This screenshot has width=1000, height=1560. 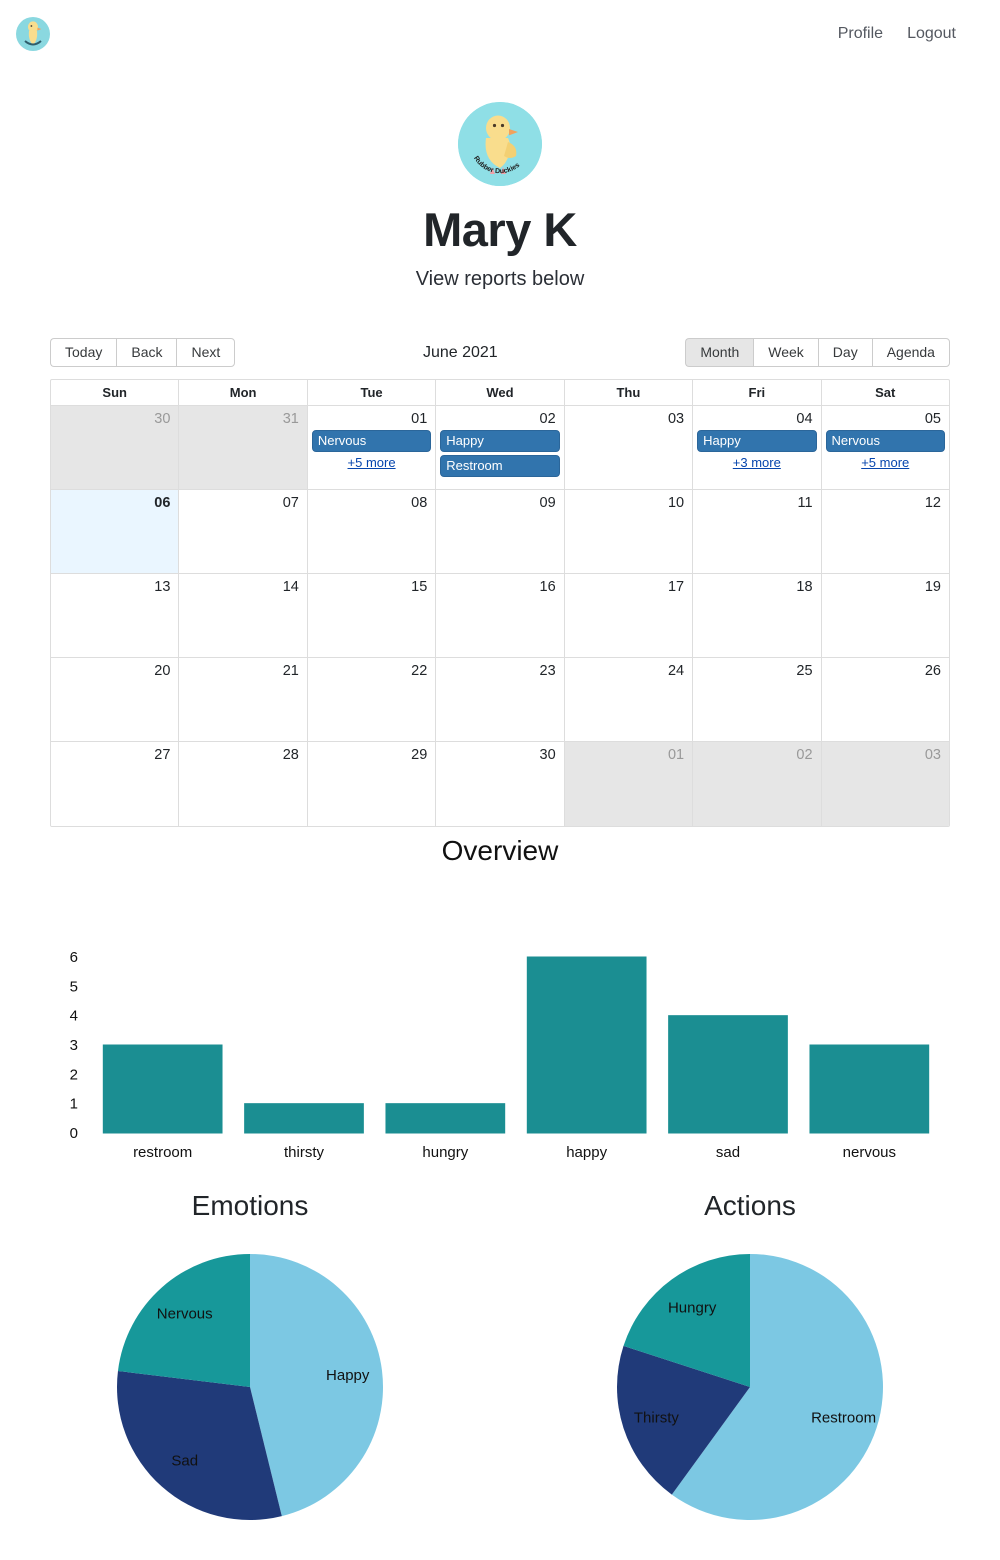 I want to click on calendar-day-cell: 21, so click(x=242, y=699).